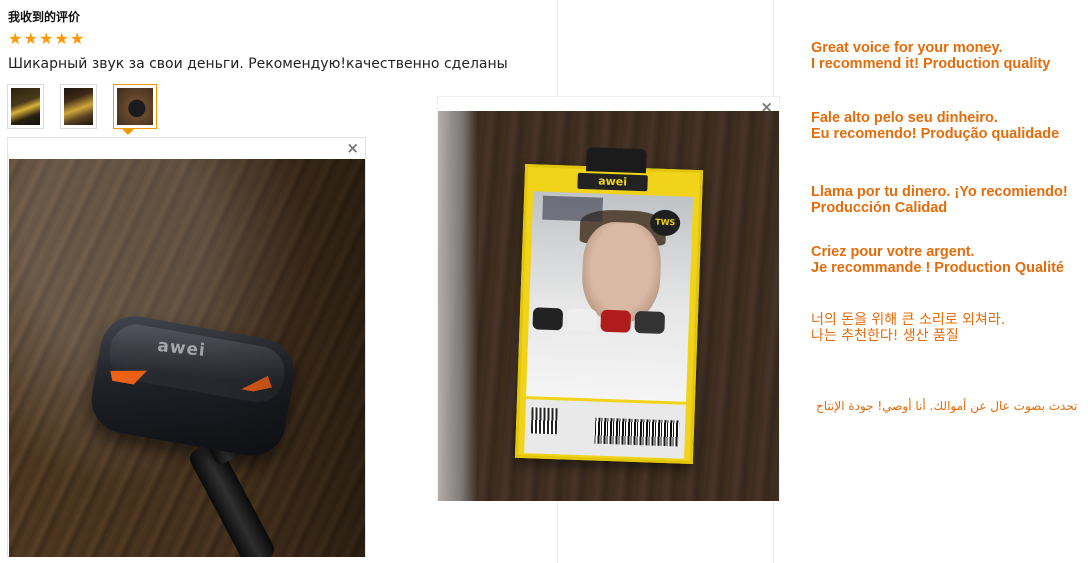 This screenshot has width=1088, height=563. I want to click on qr-code, so click(544, 421).